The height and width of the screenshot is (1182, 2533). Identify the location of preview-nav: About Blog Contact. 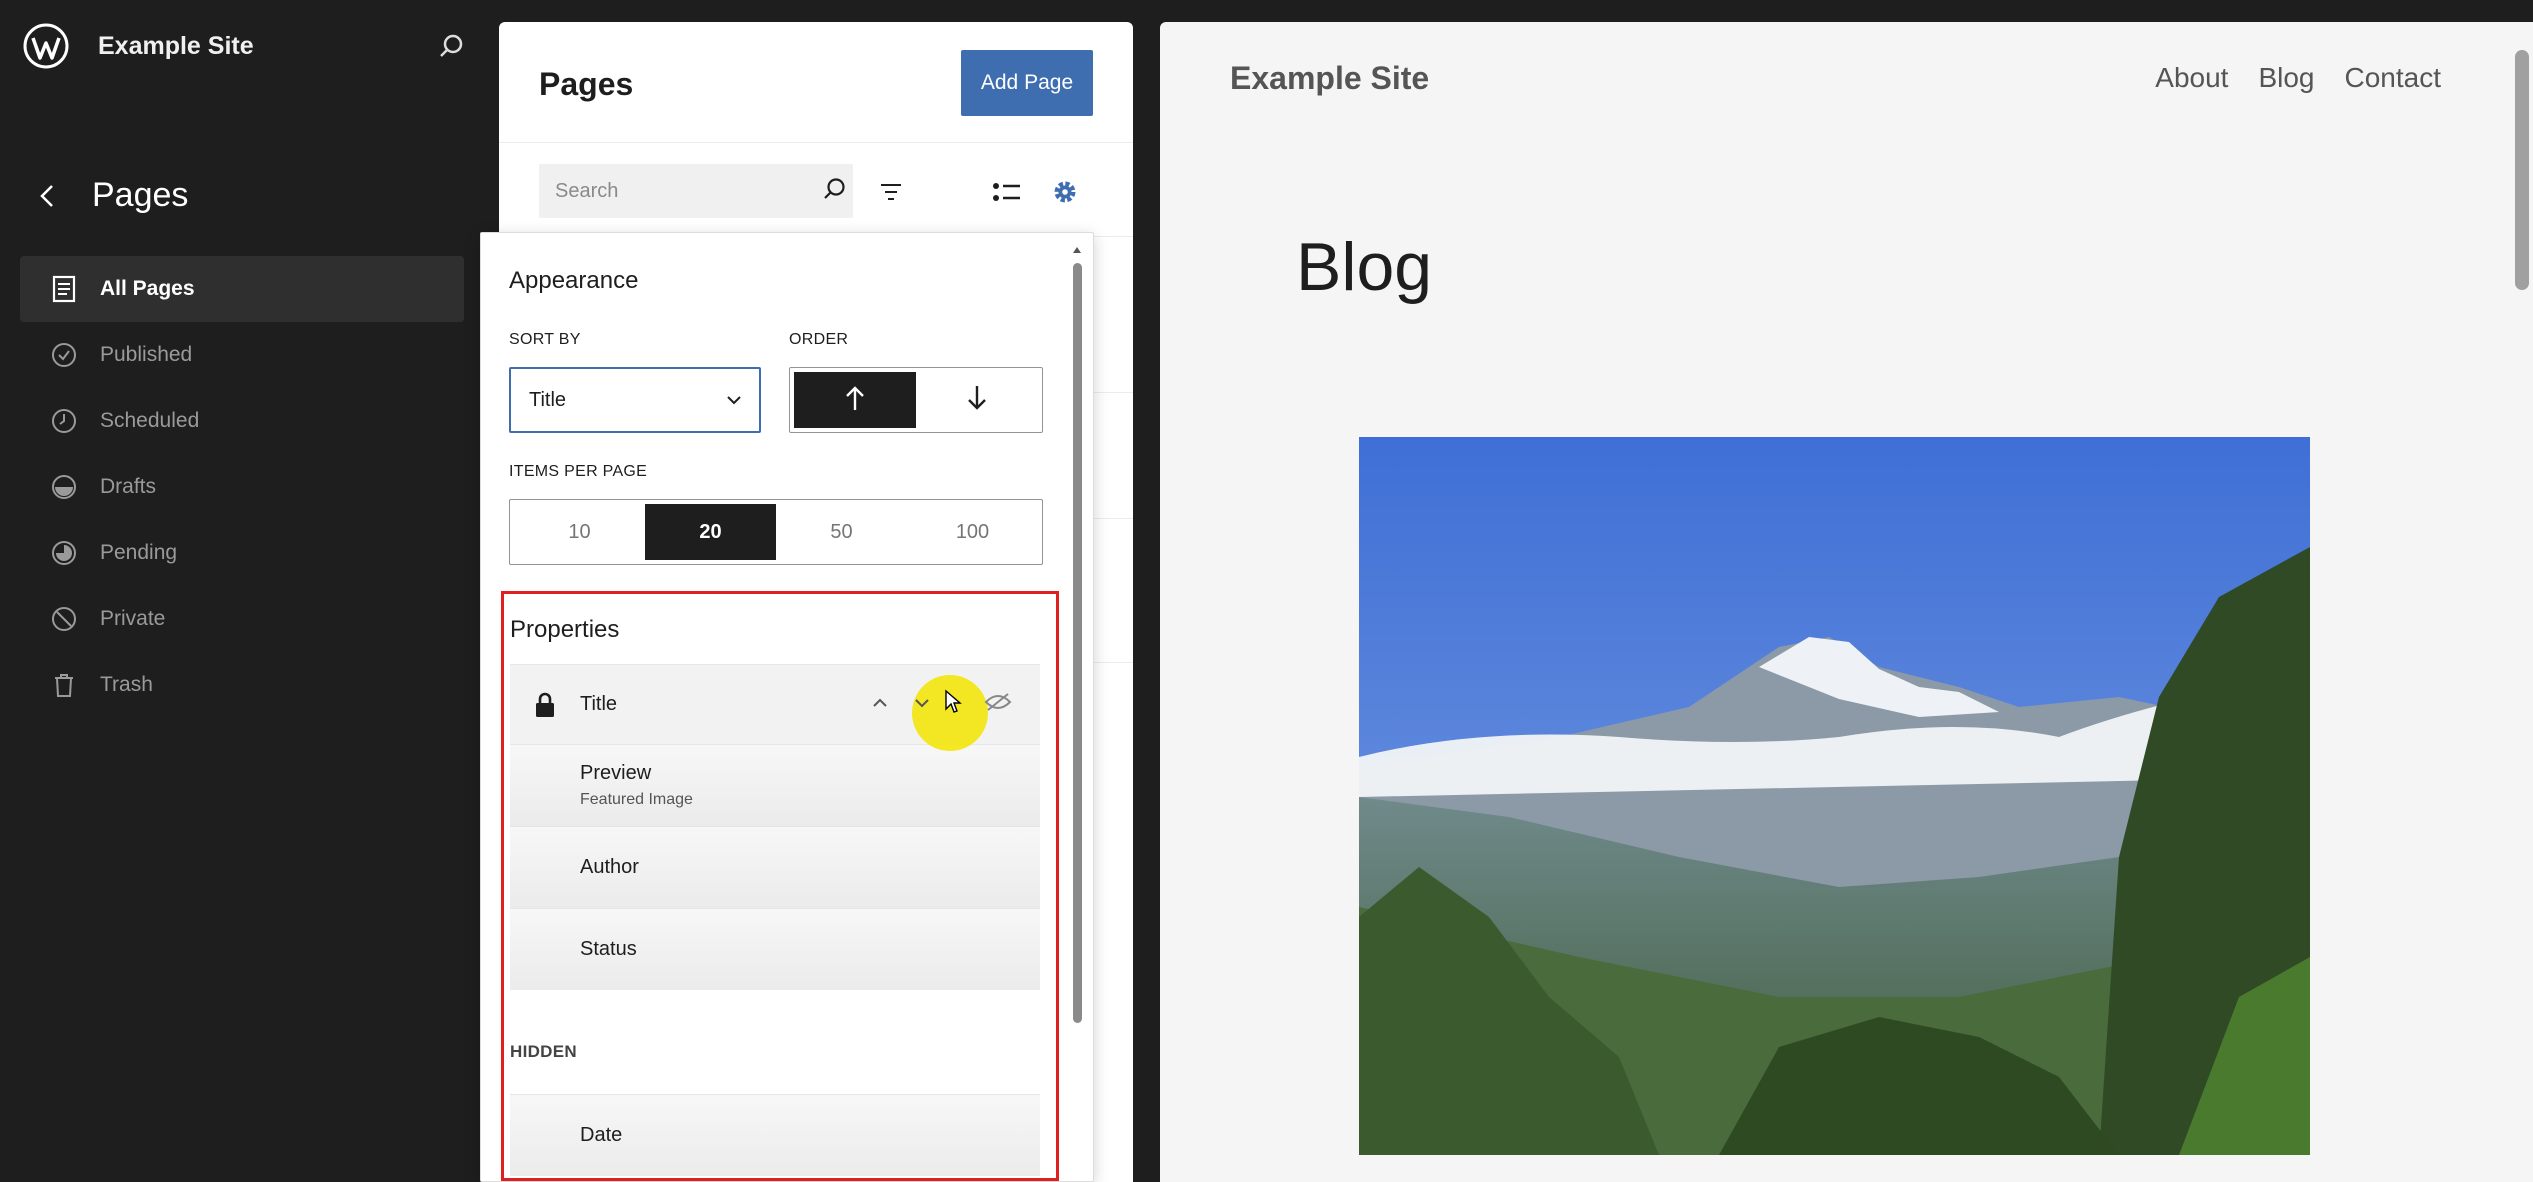
(2298, 78).